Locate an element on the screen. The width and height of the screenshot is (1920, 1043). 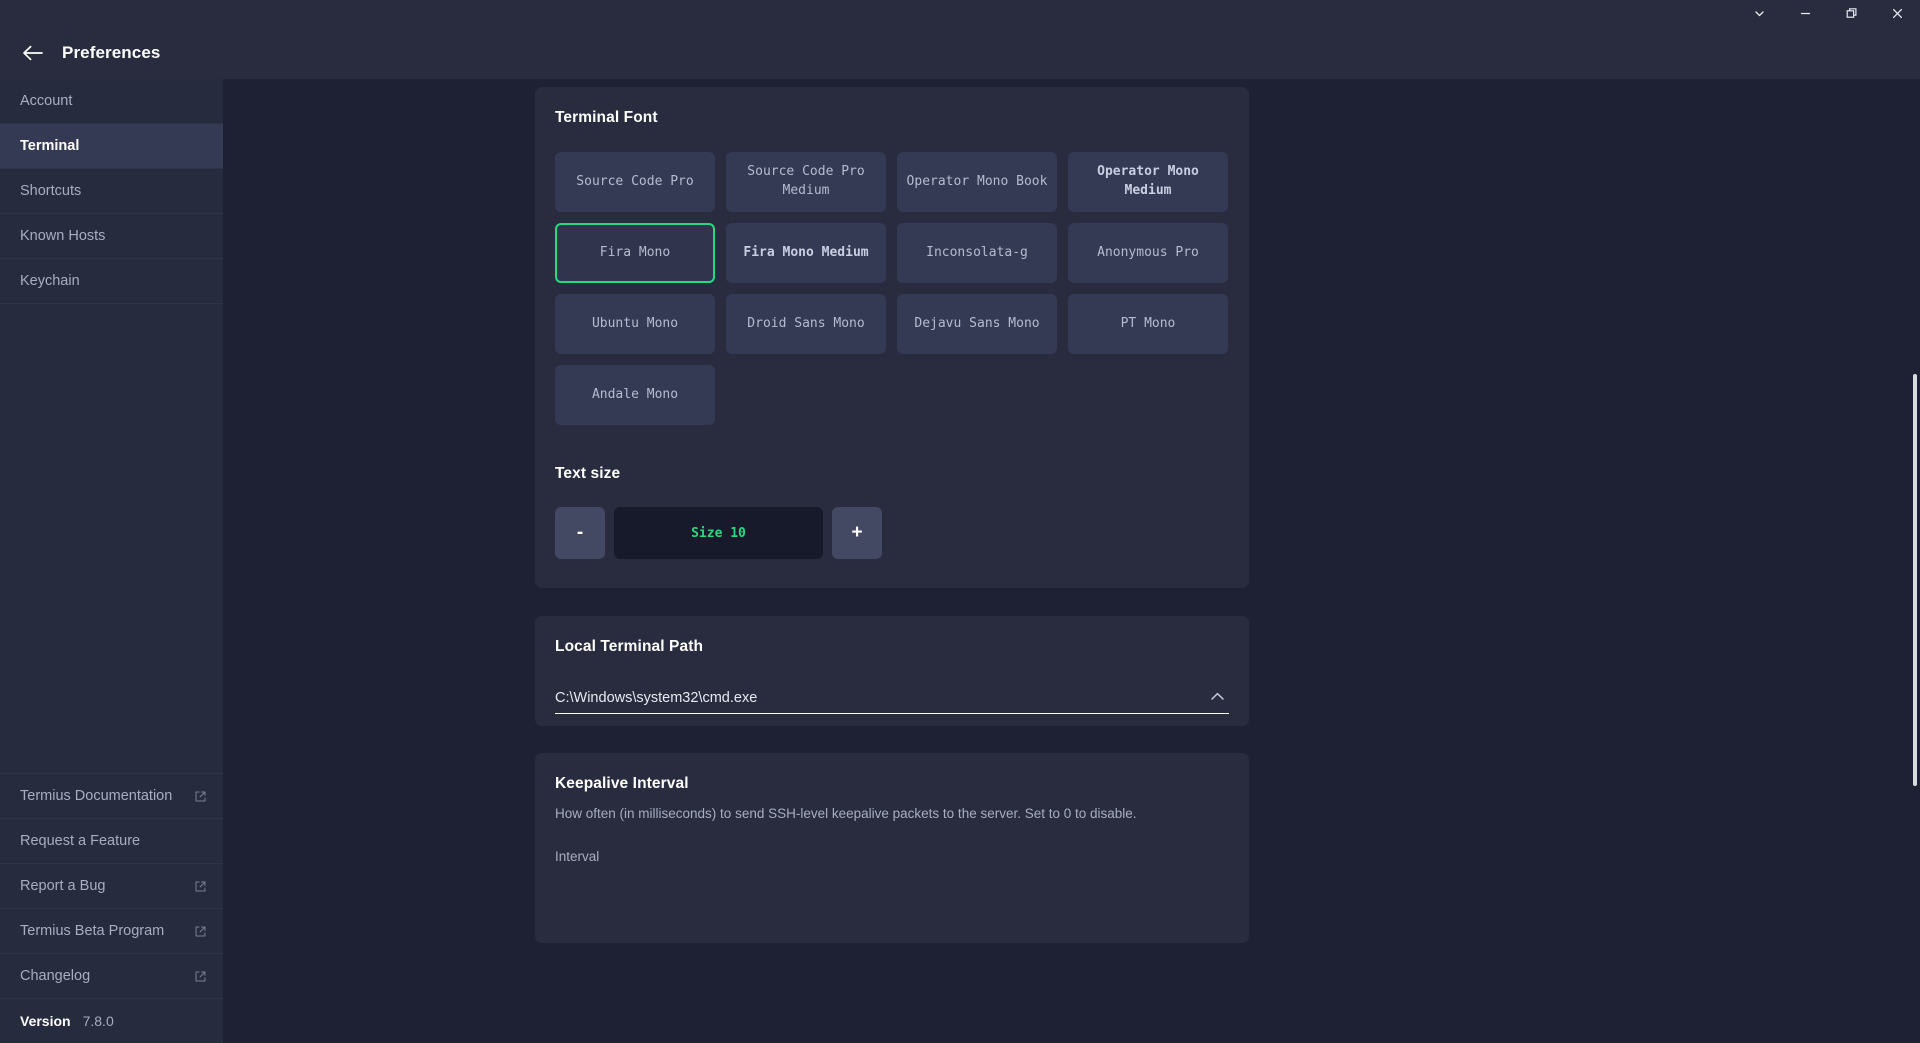
minimize-button is located at coordinates (1805, 13).